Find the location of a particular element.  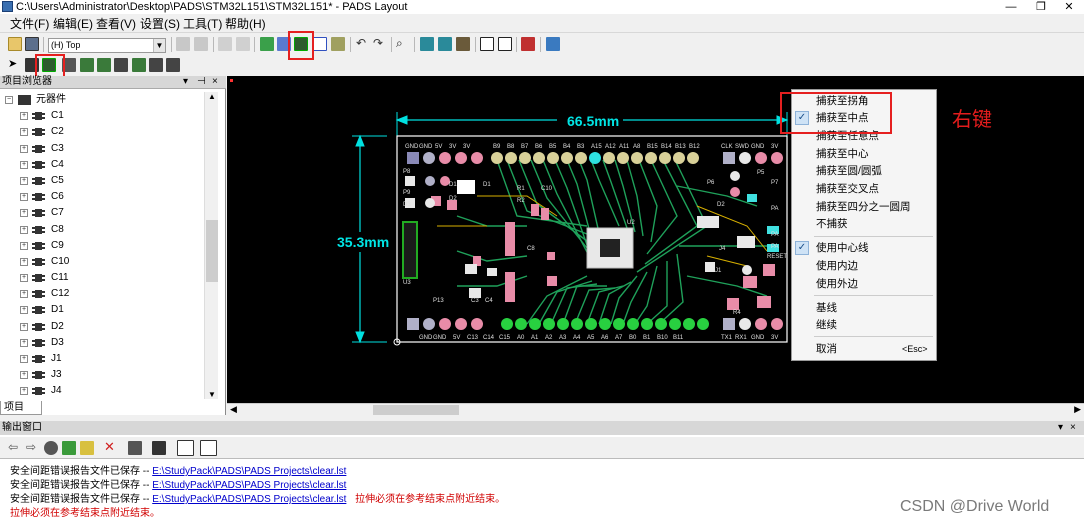

chevron-down-icon: ▼ is located at coordinates (159, 45).